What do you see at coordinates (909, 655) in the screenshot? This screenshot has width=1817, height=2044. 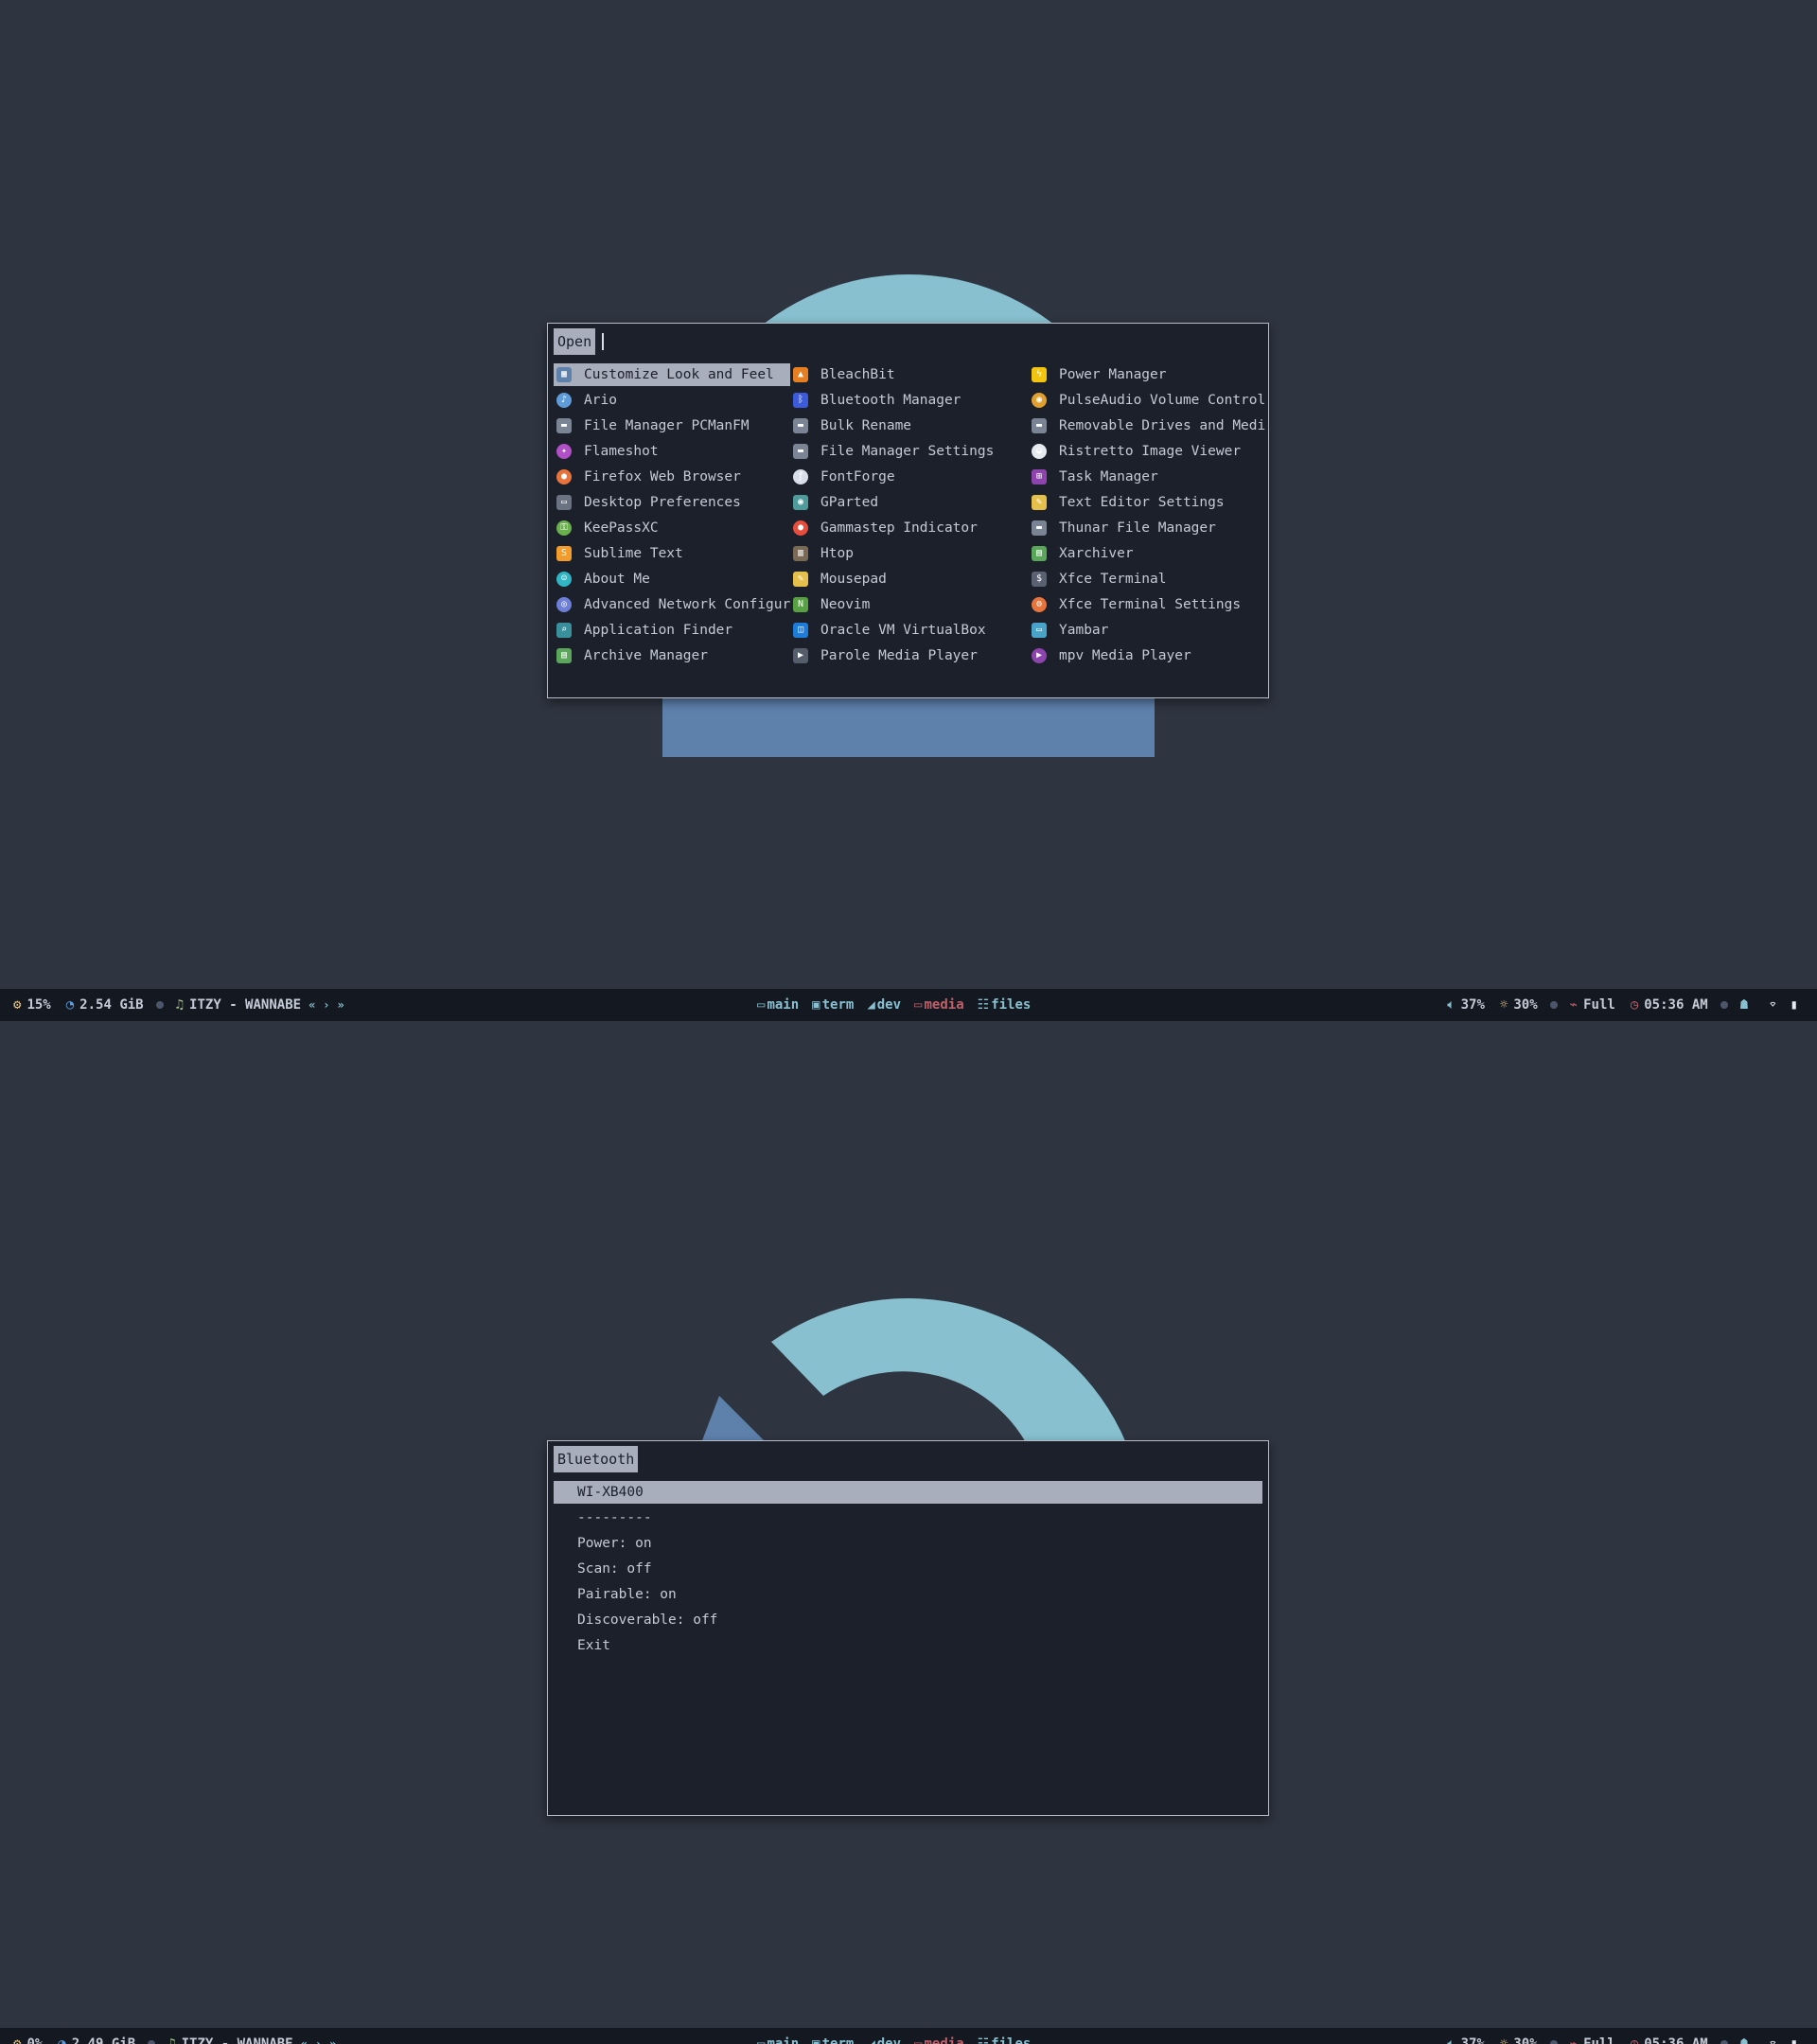 I see `launcher-item: ▶ Parole Media Player` at bounding box center [909, 655].